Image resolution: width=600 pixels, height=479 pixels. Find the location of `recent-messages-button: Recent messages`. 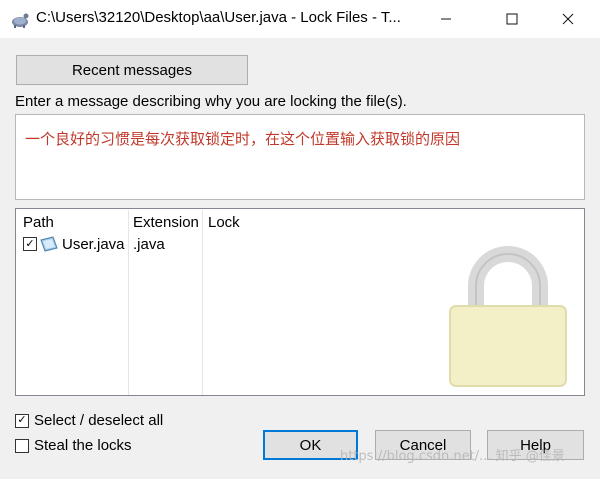

recent-messages-button: Recent messages is located at coordinates (132, 70).